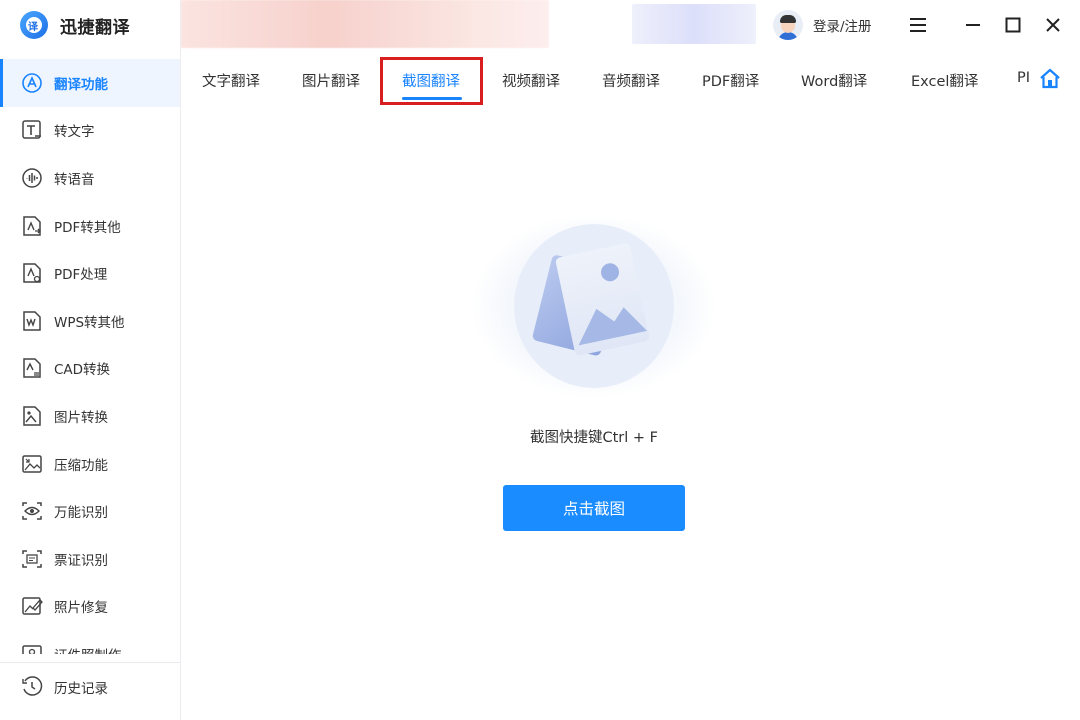  Describe the element at coordinates (81, 513) in the screenshot. I see `sidebar-item-label: 万能识别` at that location.